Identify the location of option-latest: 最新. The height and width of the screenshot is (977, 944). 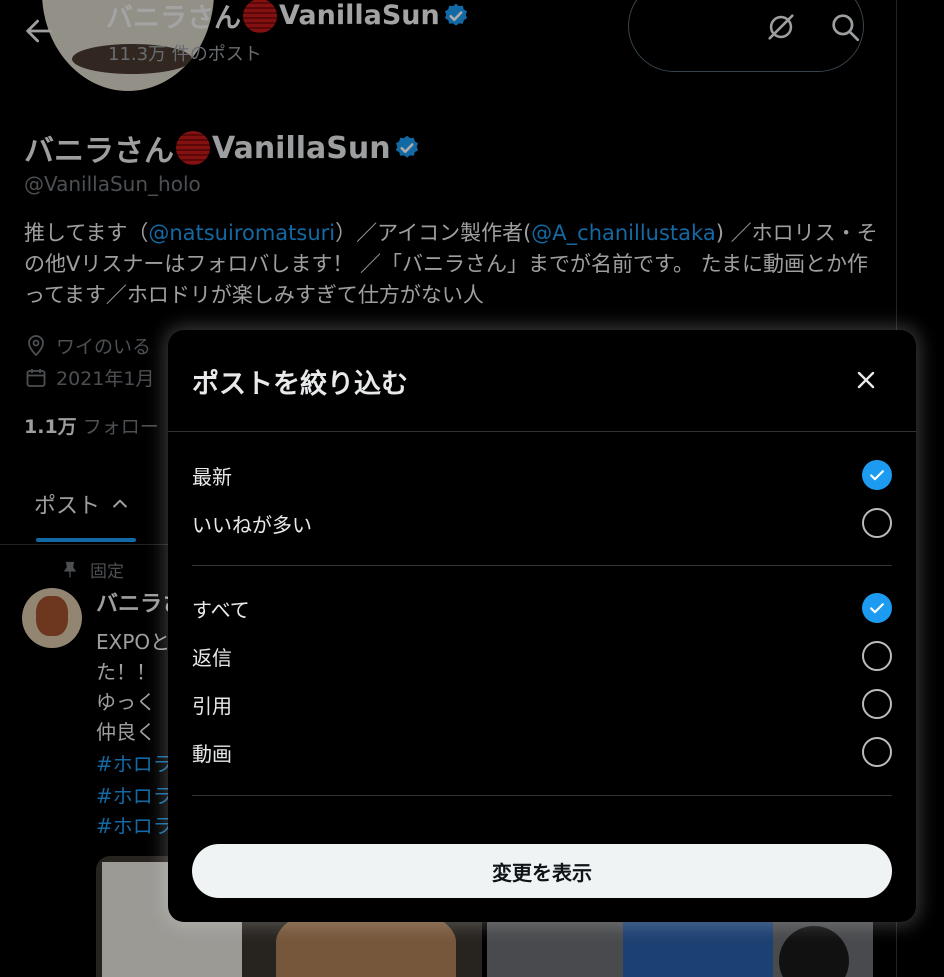
(542, 475).